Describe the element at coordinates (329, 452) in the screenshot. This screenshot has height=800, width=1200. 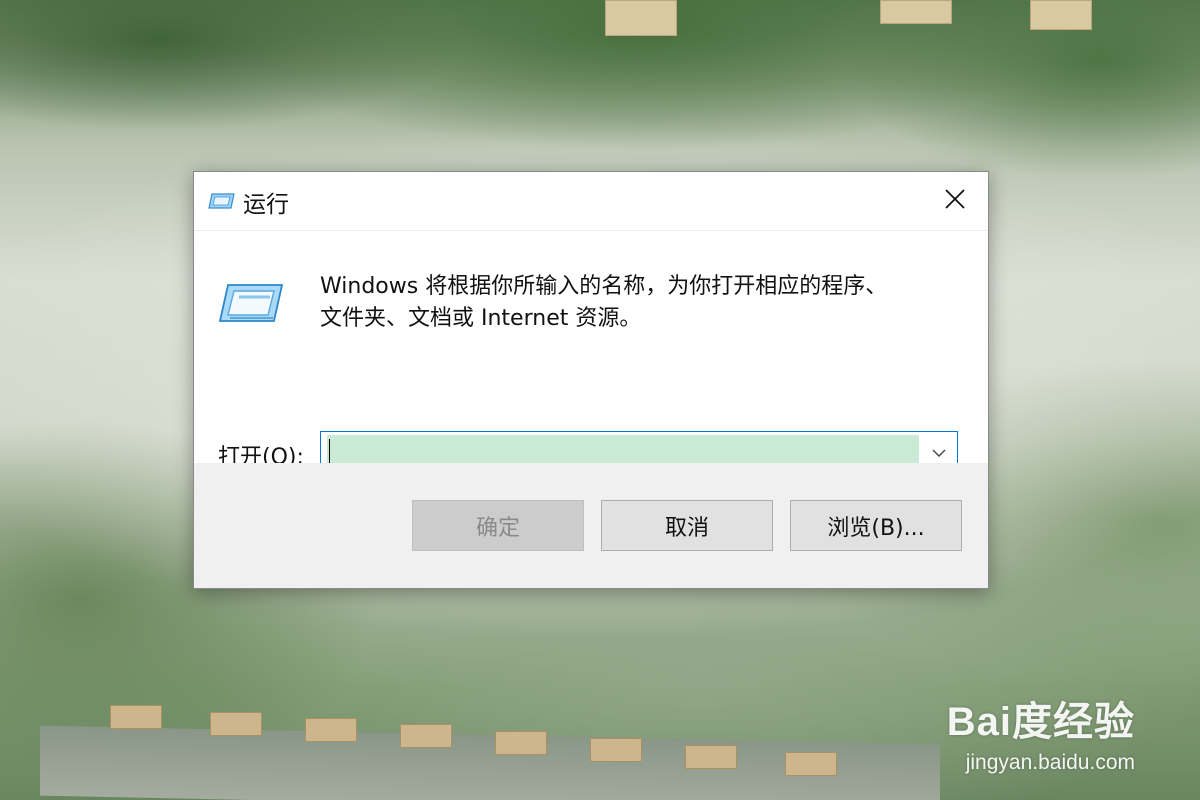
I see `text-caret` at that location.